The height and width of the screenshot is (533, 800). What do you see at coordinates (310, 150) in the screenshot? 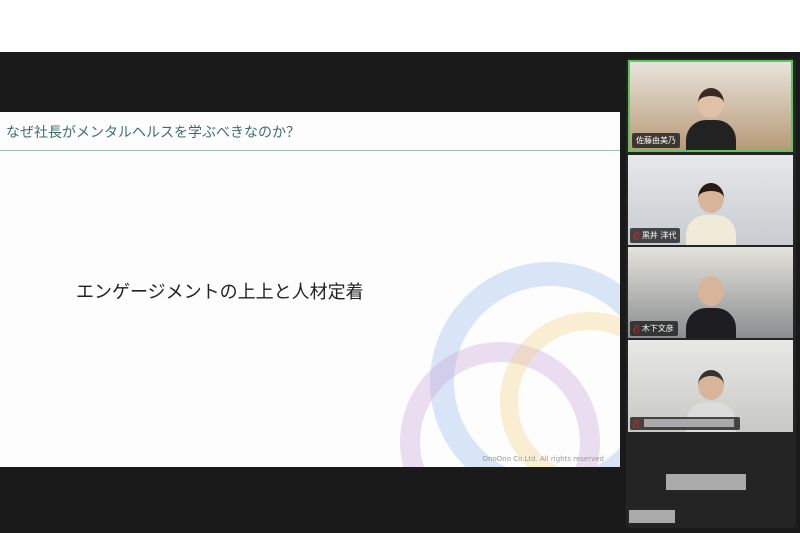
I see `title-divider` at bounding box center [310, 150].